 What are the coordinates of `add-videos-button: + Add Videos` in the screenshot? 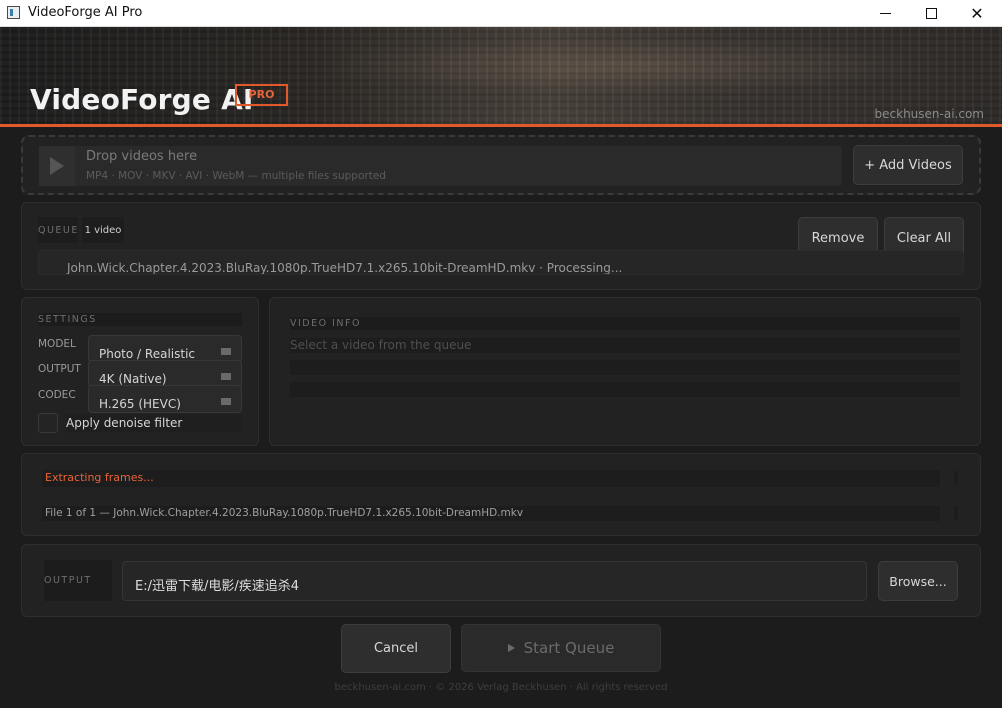 It's located at (908, 165).